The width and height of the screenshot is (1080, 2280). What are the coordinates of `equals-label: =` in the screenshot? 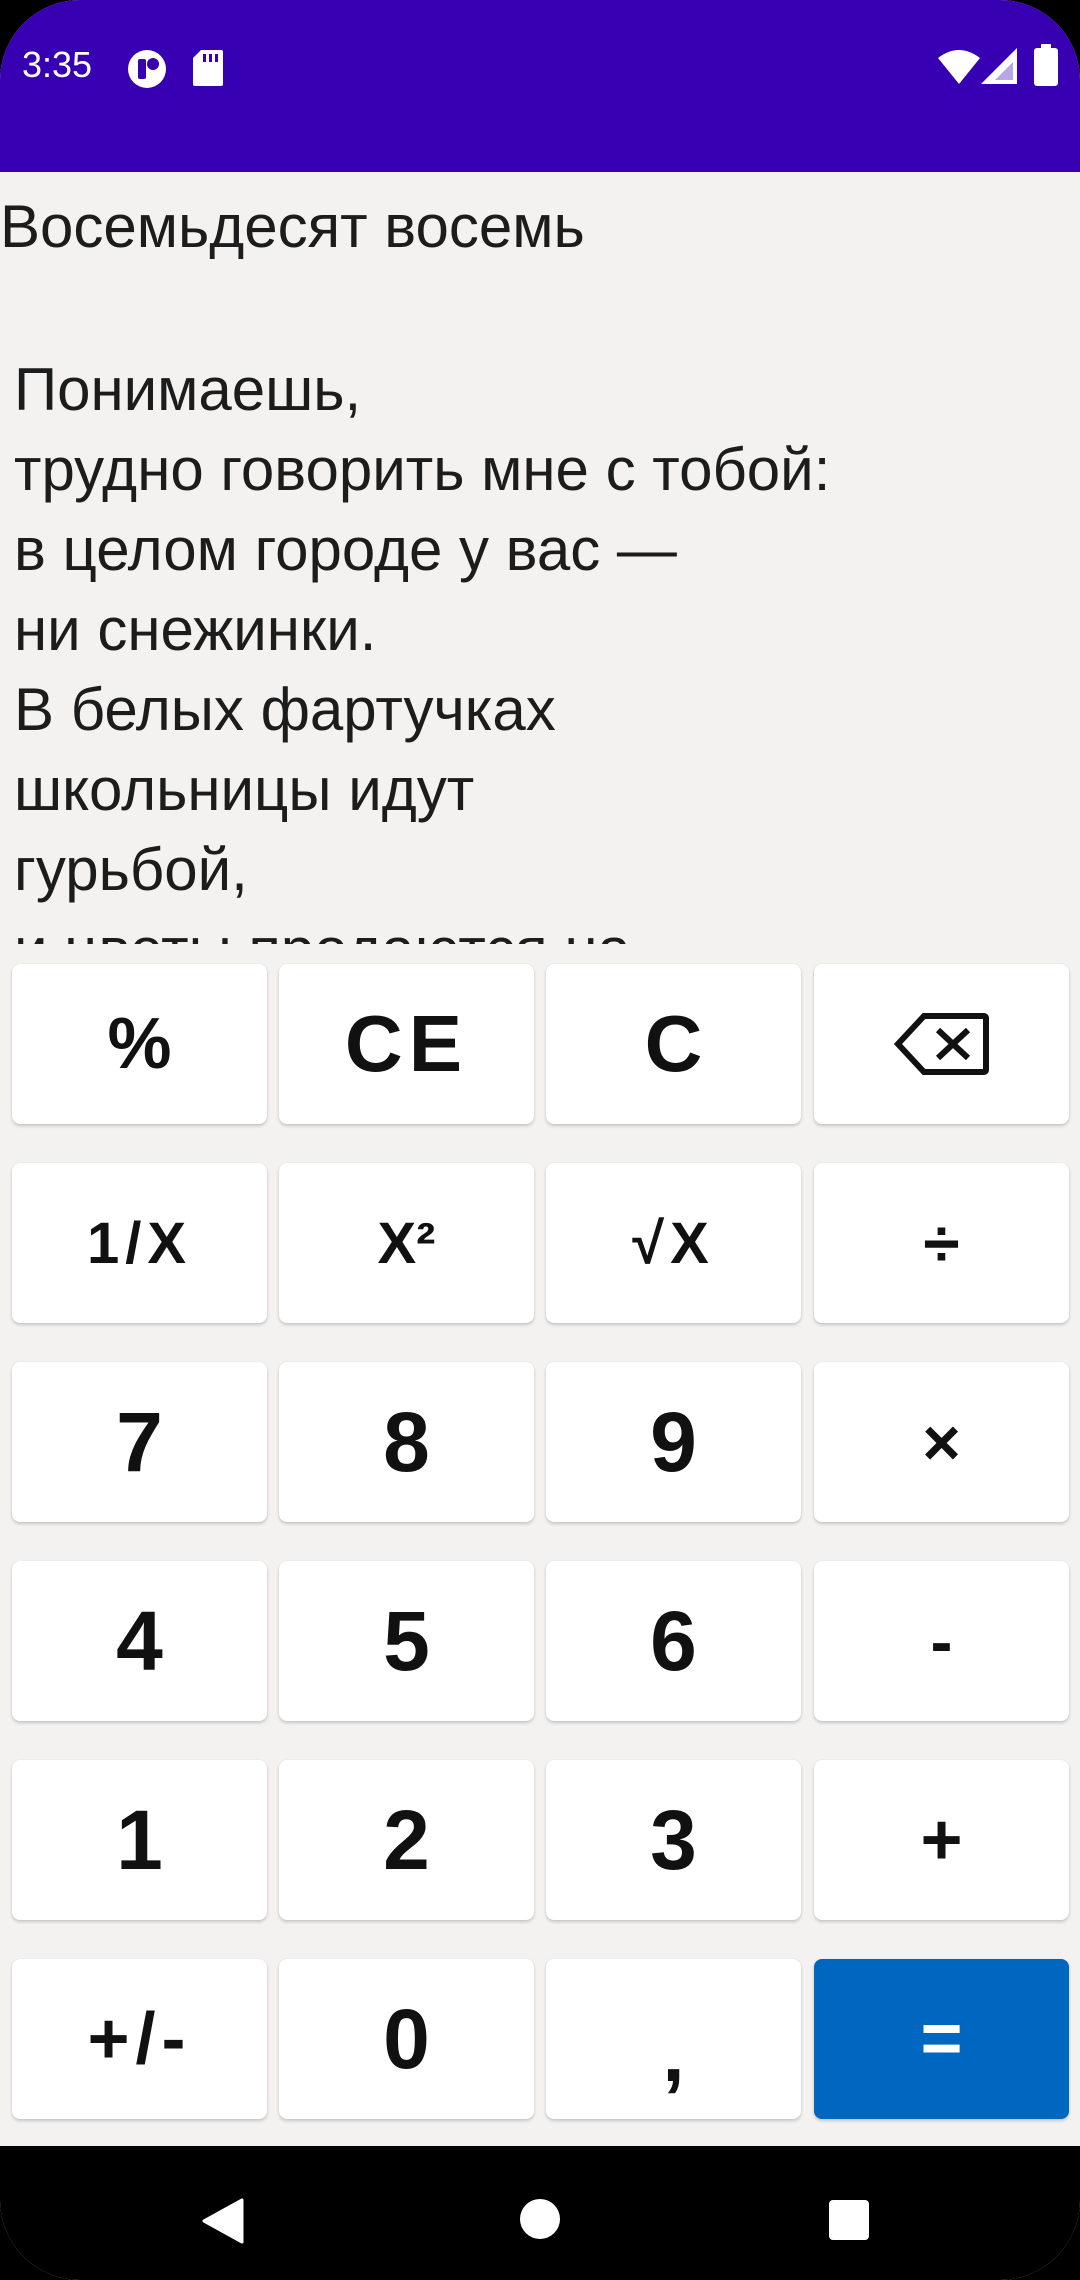 It's located at (941, 2039).